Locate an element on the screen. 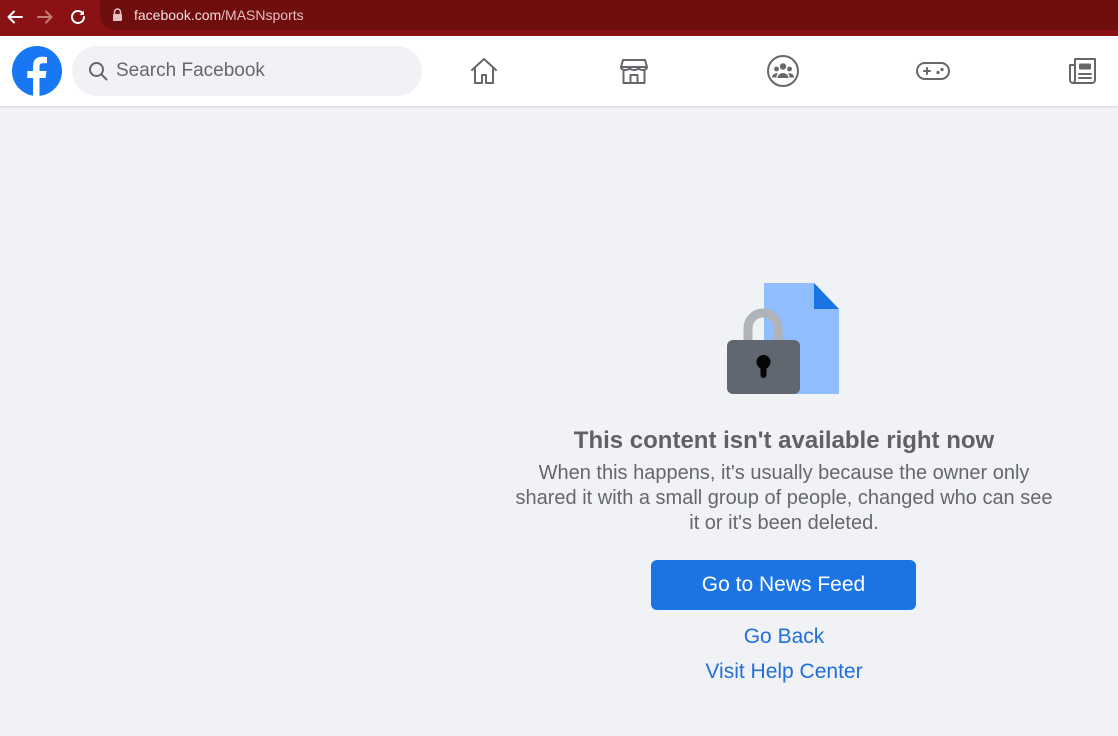 The height and width of the screenshot is (736, 1118). groups-icon is located at coordinates (783, 71).